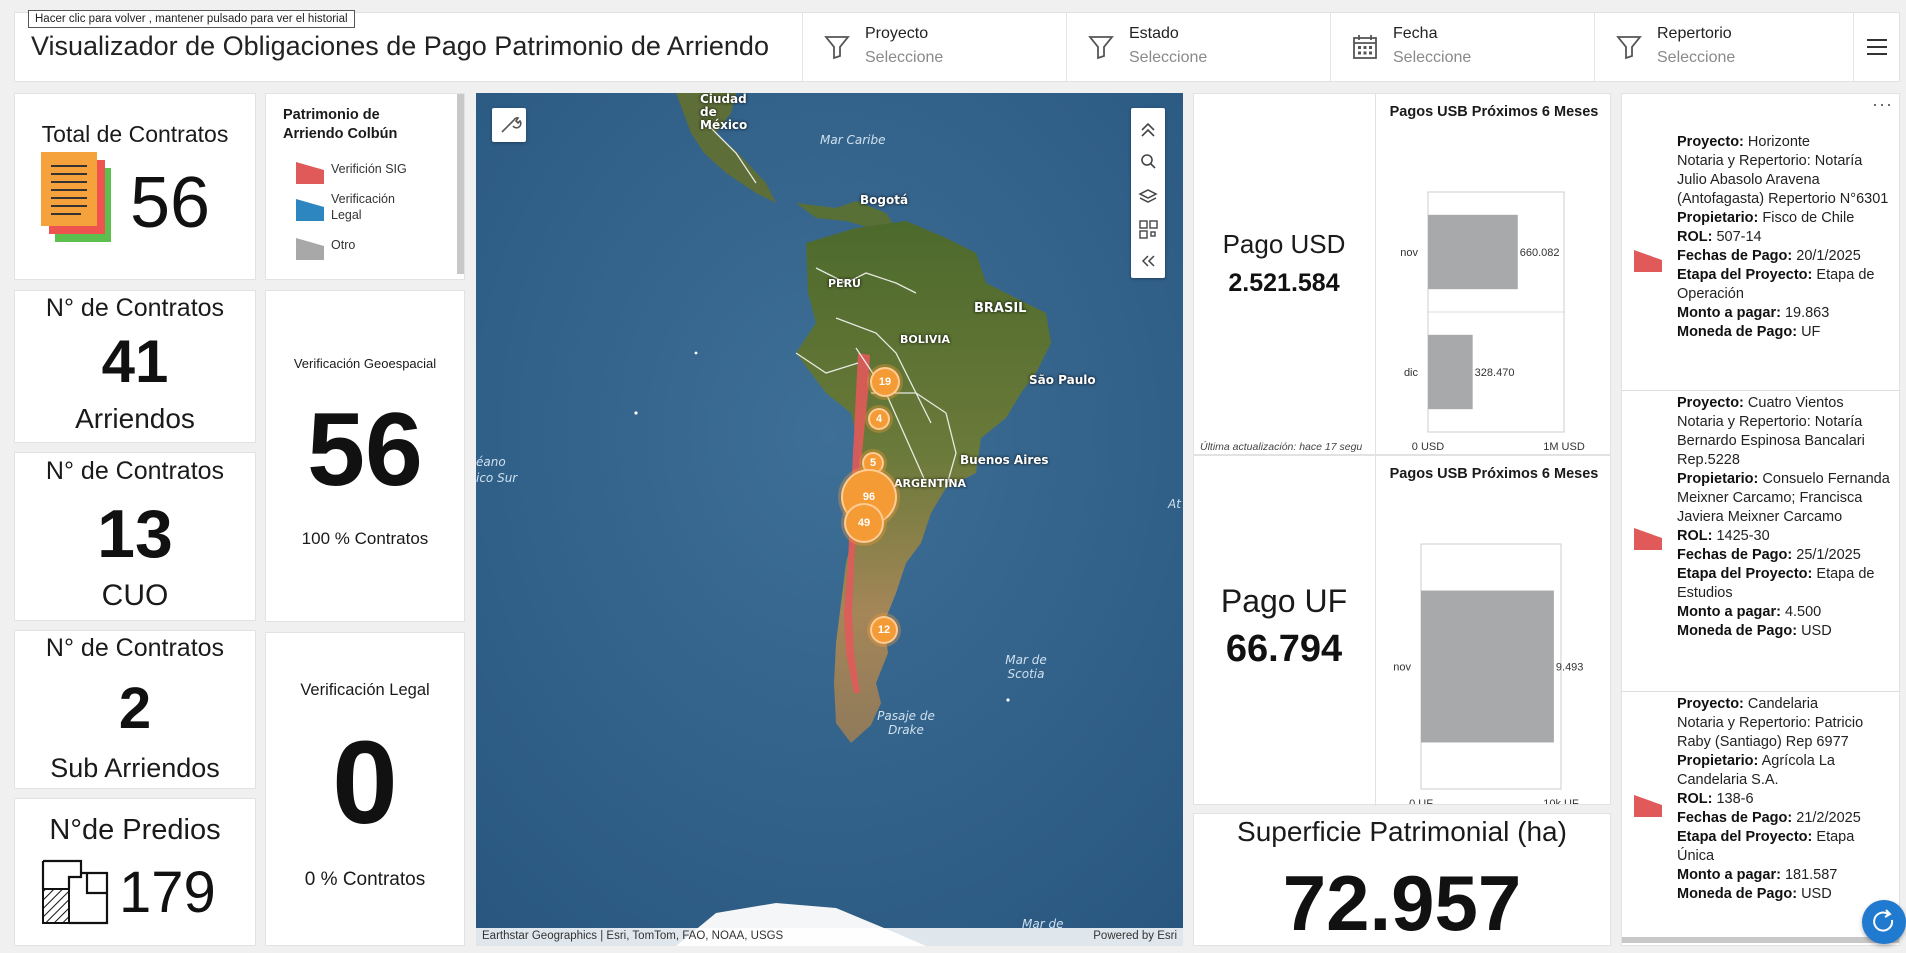 This screenshot has width=1906, height=953. I want to click on legend-scrollbar, so click(460, 184).